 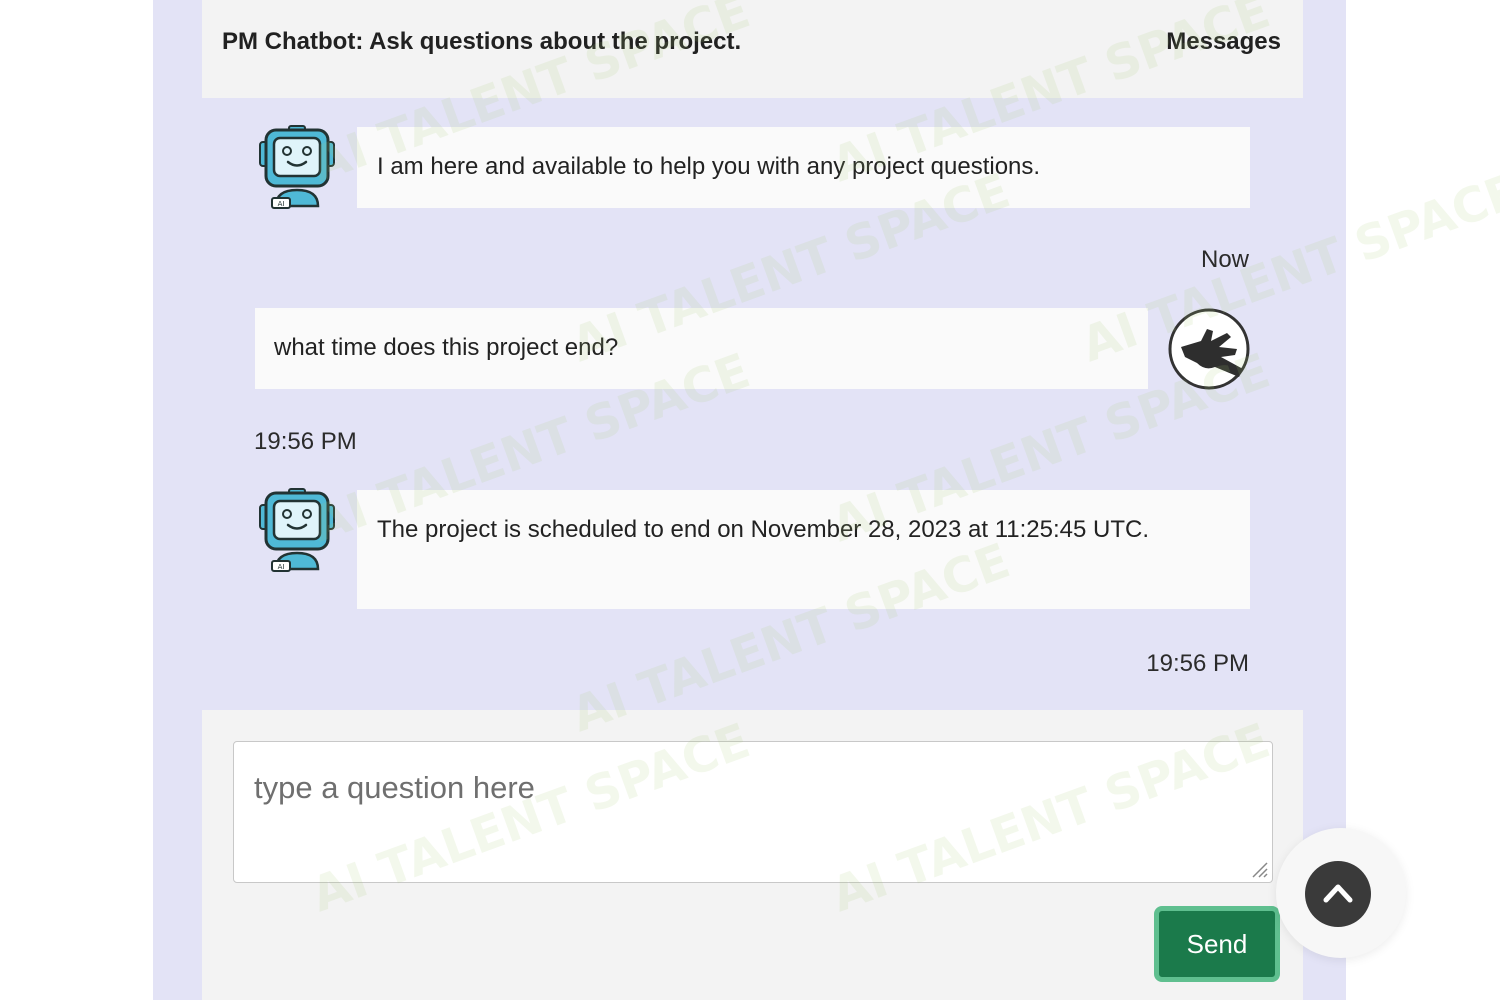 I want to click on question-input, so click(x=753, y=812).